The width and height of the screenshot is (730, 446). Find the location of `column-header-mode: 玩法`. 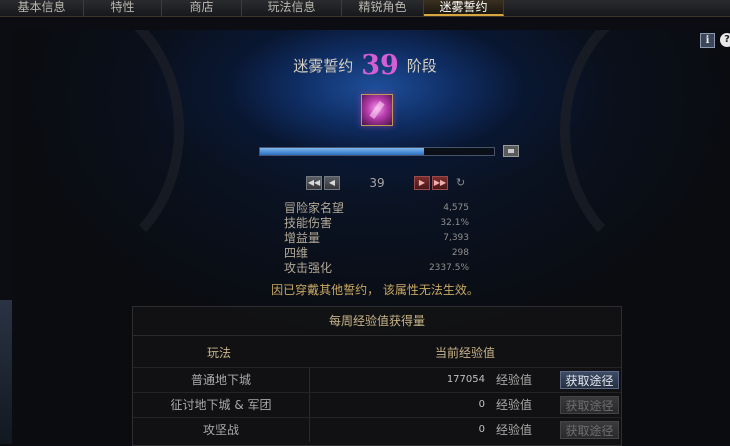

column-header-mode: 玩法 is located at coordinates (219, 353).